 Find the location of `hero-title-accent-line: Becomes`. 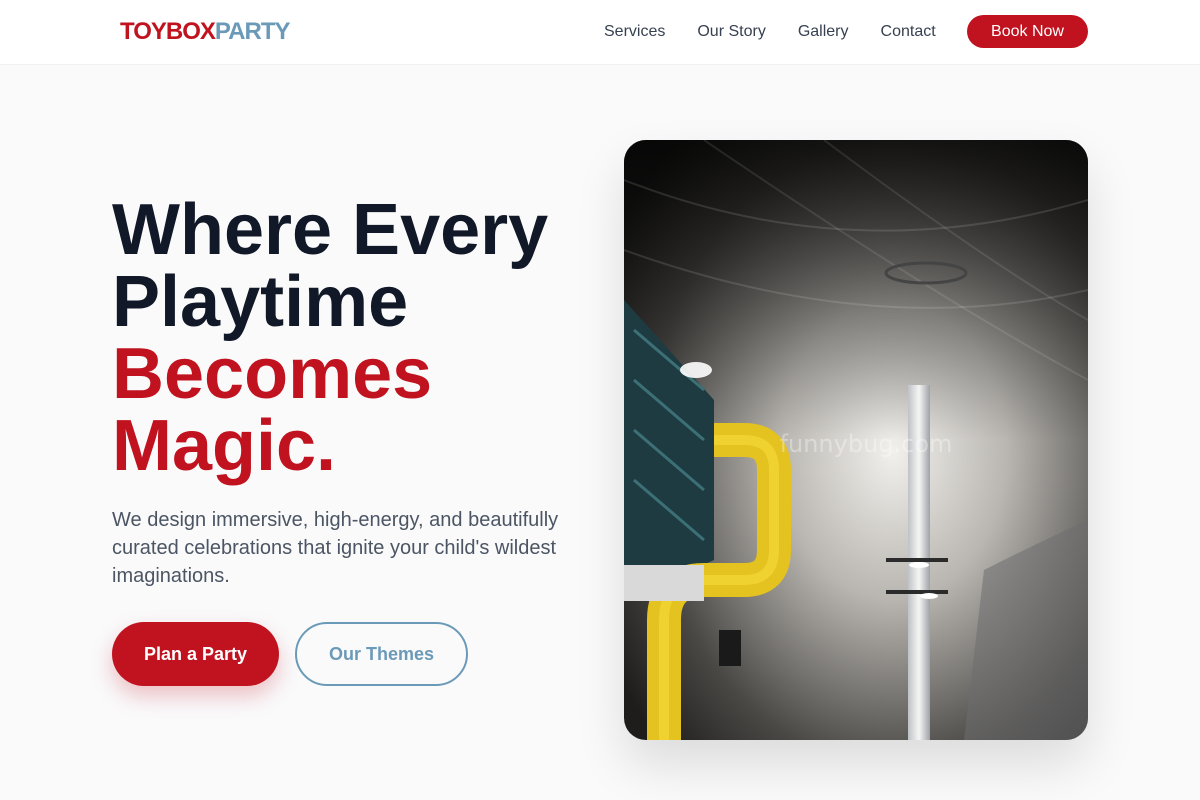

hero-title-accent-line: Becomes is located at coordinates (272, 374).